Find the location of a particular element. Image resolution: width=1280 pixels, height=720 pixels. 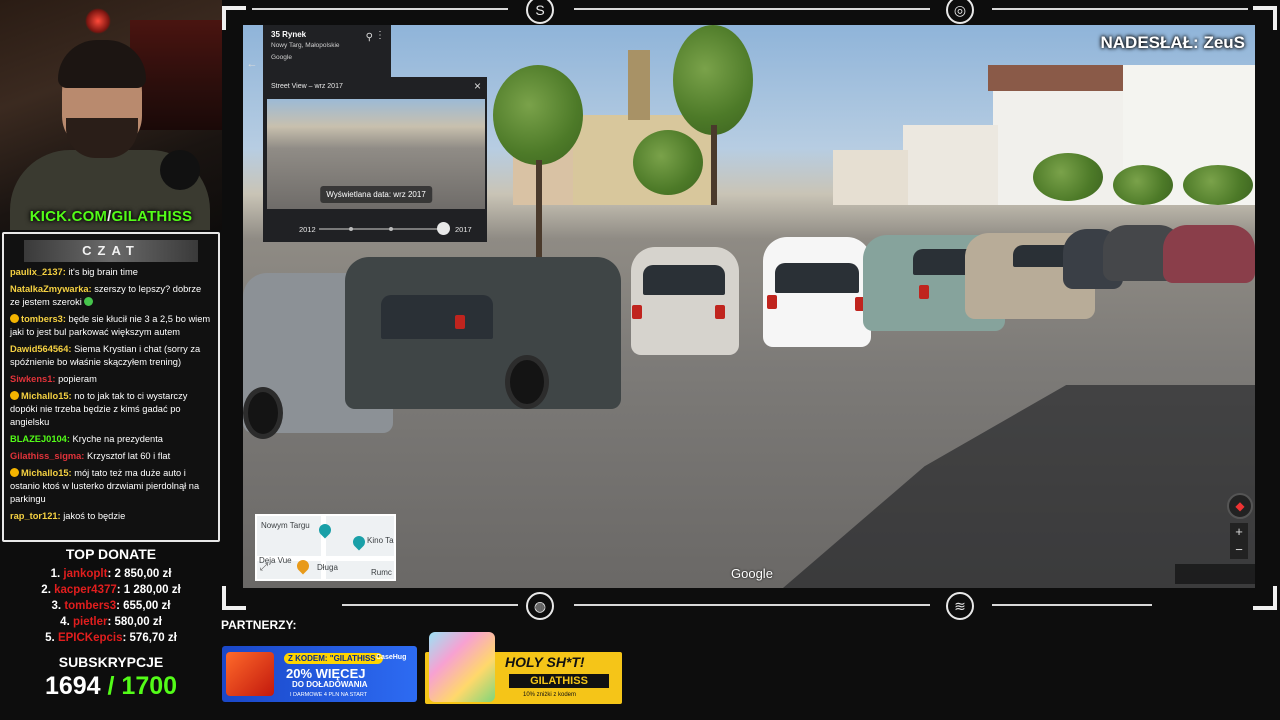

donor-name: jankoplt is located at coordinates (85, 574).